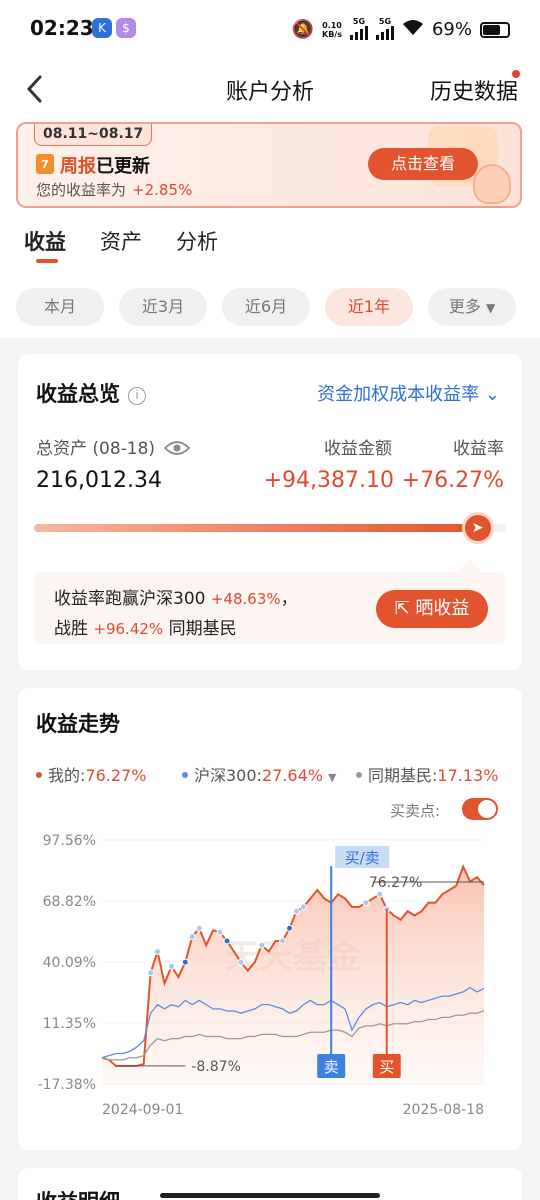 The image size is (540, 1200). Describe the element at coordinates (45, 164) in the screenshot. I see `calendar-icon: 7` at that location.